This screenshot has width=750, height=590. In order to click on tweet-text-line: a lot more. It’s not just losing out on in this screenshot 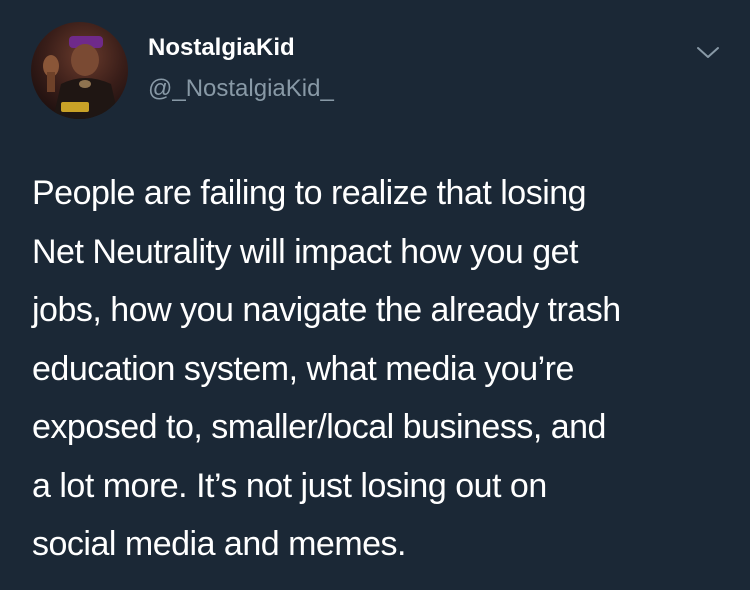, I will do `click(289, 485)`.